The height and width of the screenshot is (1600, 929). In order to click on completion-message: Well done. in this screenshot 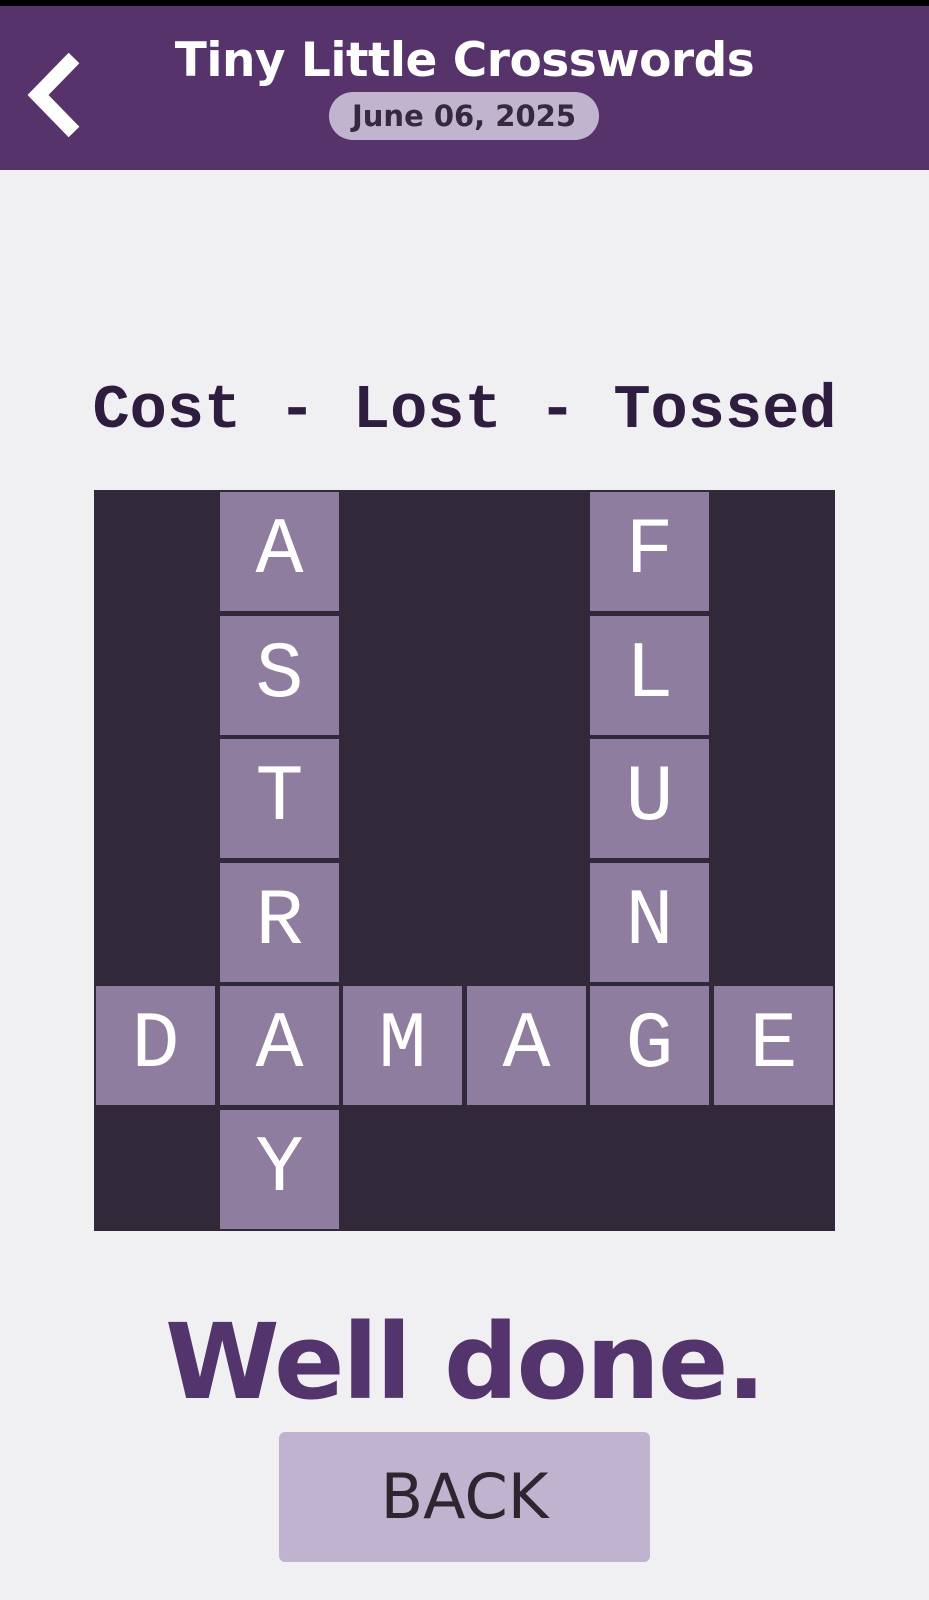, I will do `click(465, 1362)`.